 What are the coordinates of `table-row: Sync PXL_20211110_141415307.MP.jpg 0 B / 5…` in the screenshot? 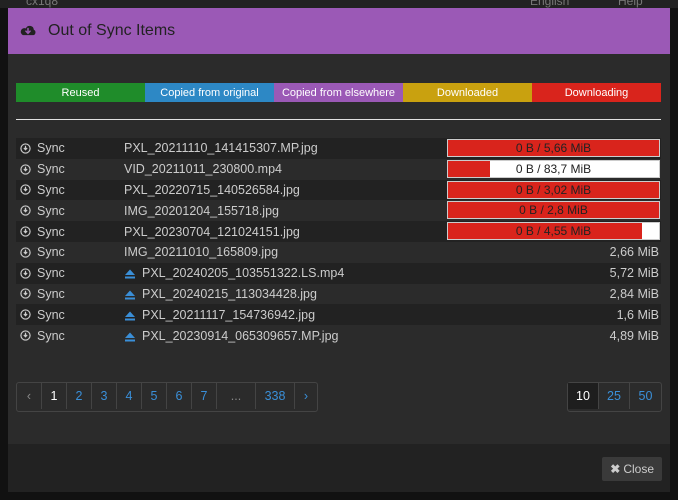 It's located at (338, 148).